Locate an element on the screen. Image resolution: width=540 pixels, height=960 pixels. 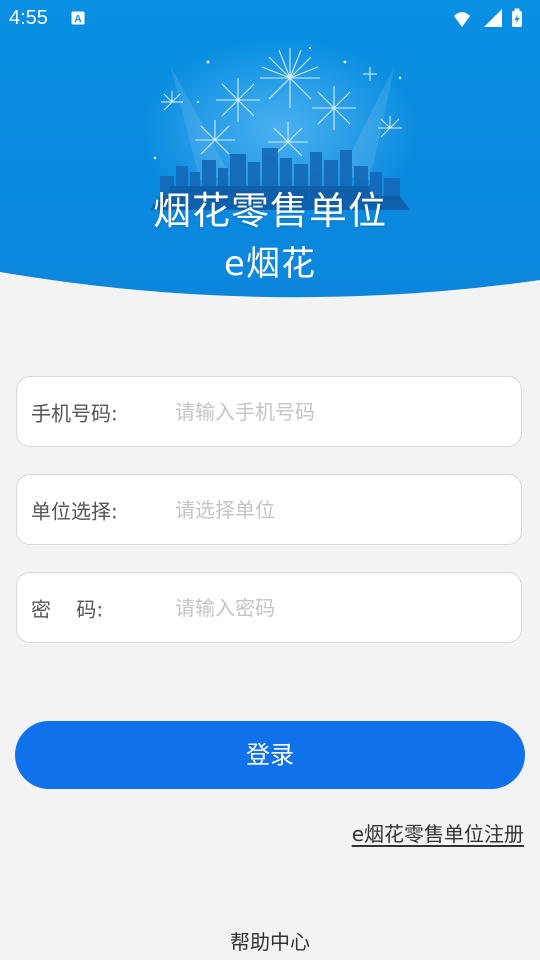
login-button: 登录 is located at coordinates (270, 755).